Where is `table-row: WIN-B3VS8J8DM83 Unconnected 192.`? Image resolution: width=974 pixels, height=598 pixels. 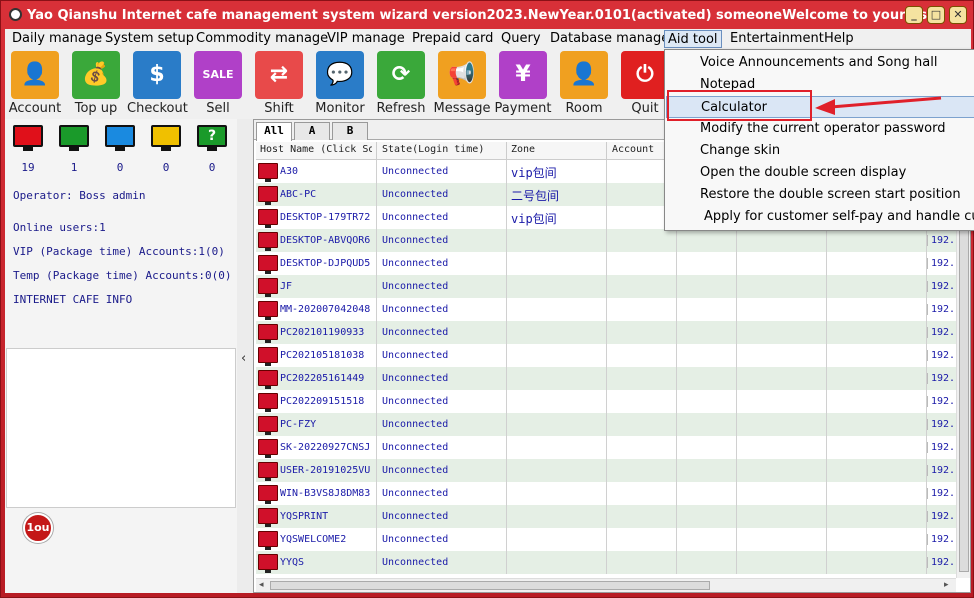 table-row: WIN-B3VS8J8DM83 Unconnected 192. is located at coordinates (606, 493).